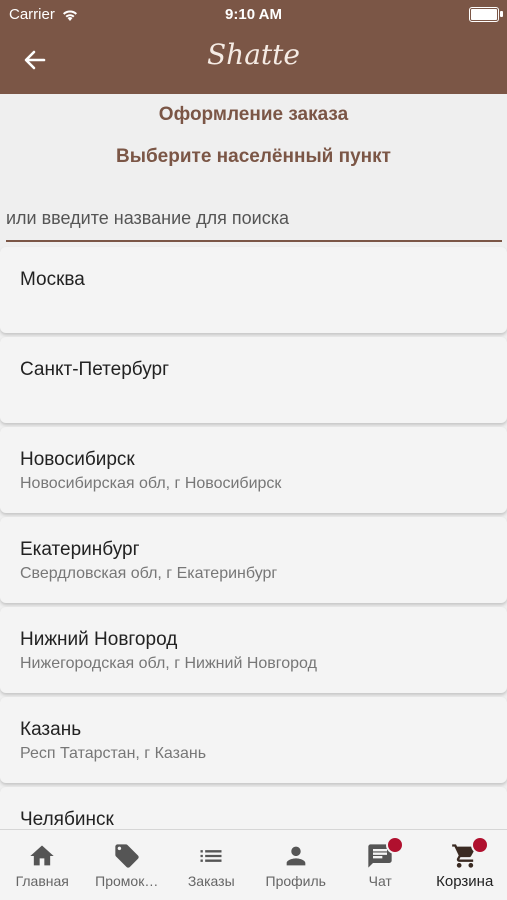 The image size is (507, 900). What do you see at coordinates (149, 573) in the screenshot?
I see `city-region: Свердловская обл, г Екатеринбург` at bounding box center [149, 573].